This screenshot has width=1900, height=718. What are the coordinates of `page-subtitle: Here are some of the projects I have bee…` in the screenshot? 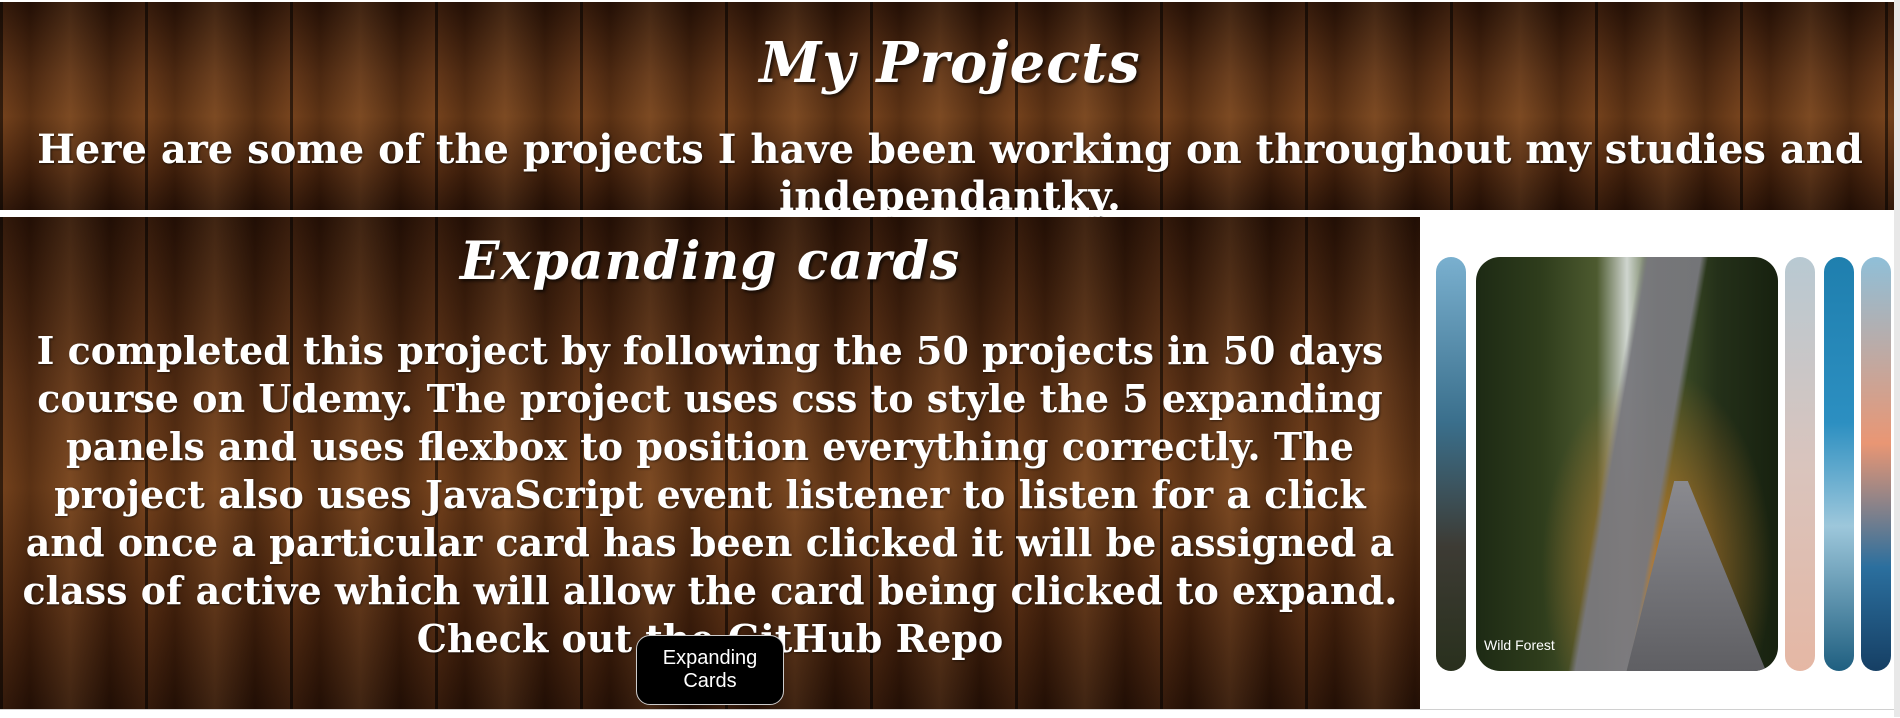 It's located at (950, 173).